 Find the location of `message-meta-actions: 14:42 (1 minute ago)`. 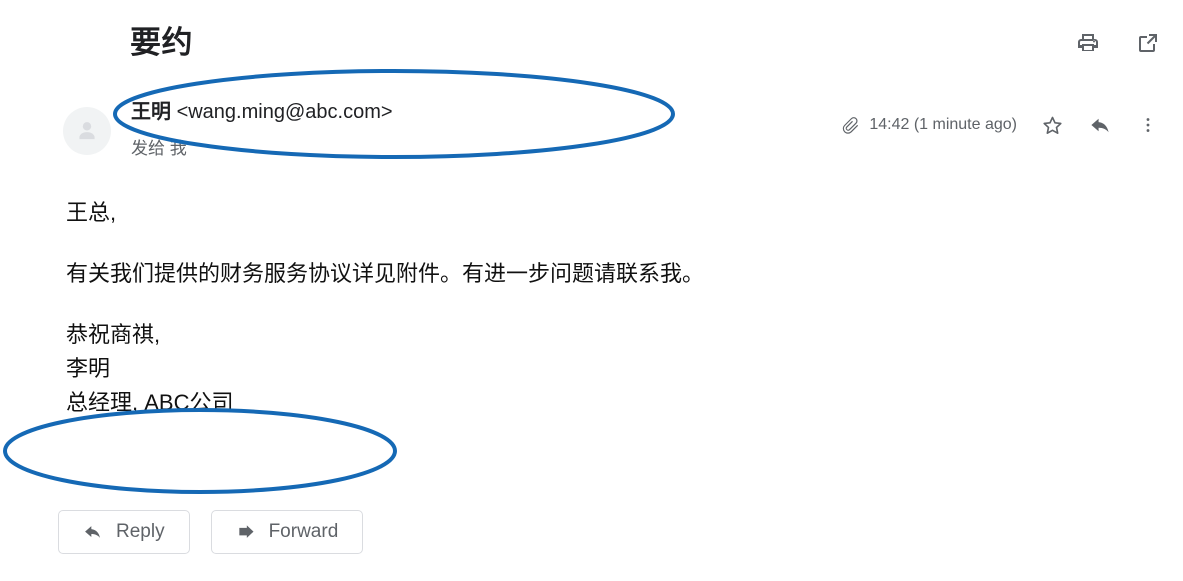

message-meta-actions: 14:42 (1 minute ago) is located at coordinates (1001, 125).